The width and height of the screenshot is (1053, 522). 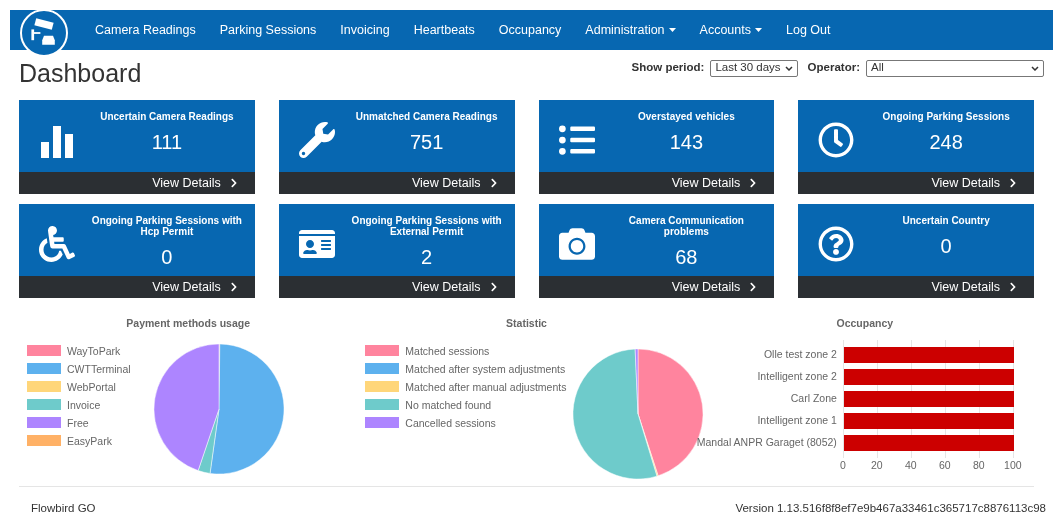 What do you see at coordinates (167, 142) in the screenshot?
I see `card-count: 111` at bounding box center [167, 142].